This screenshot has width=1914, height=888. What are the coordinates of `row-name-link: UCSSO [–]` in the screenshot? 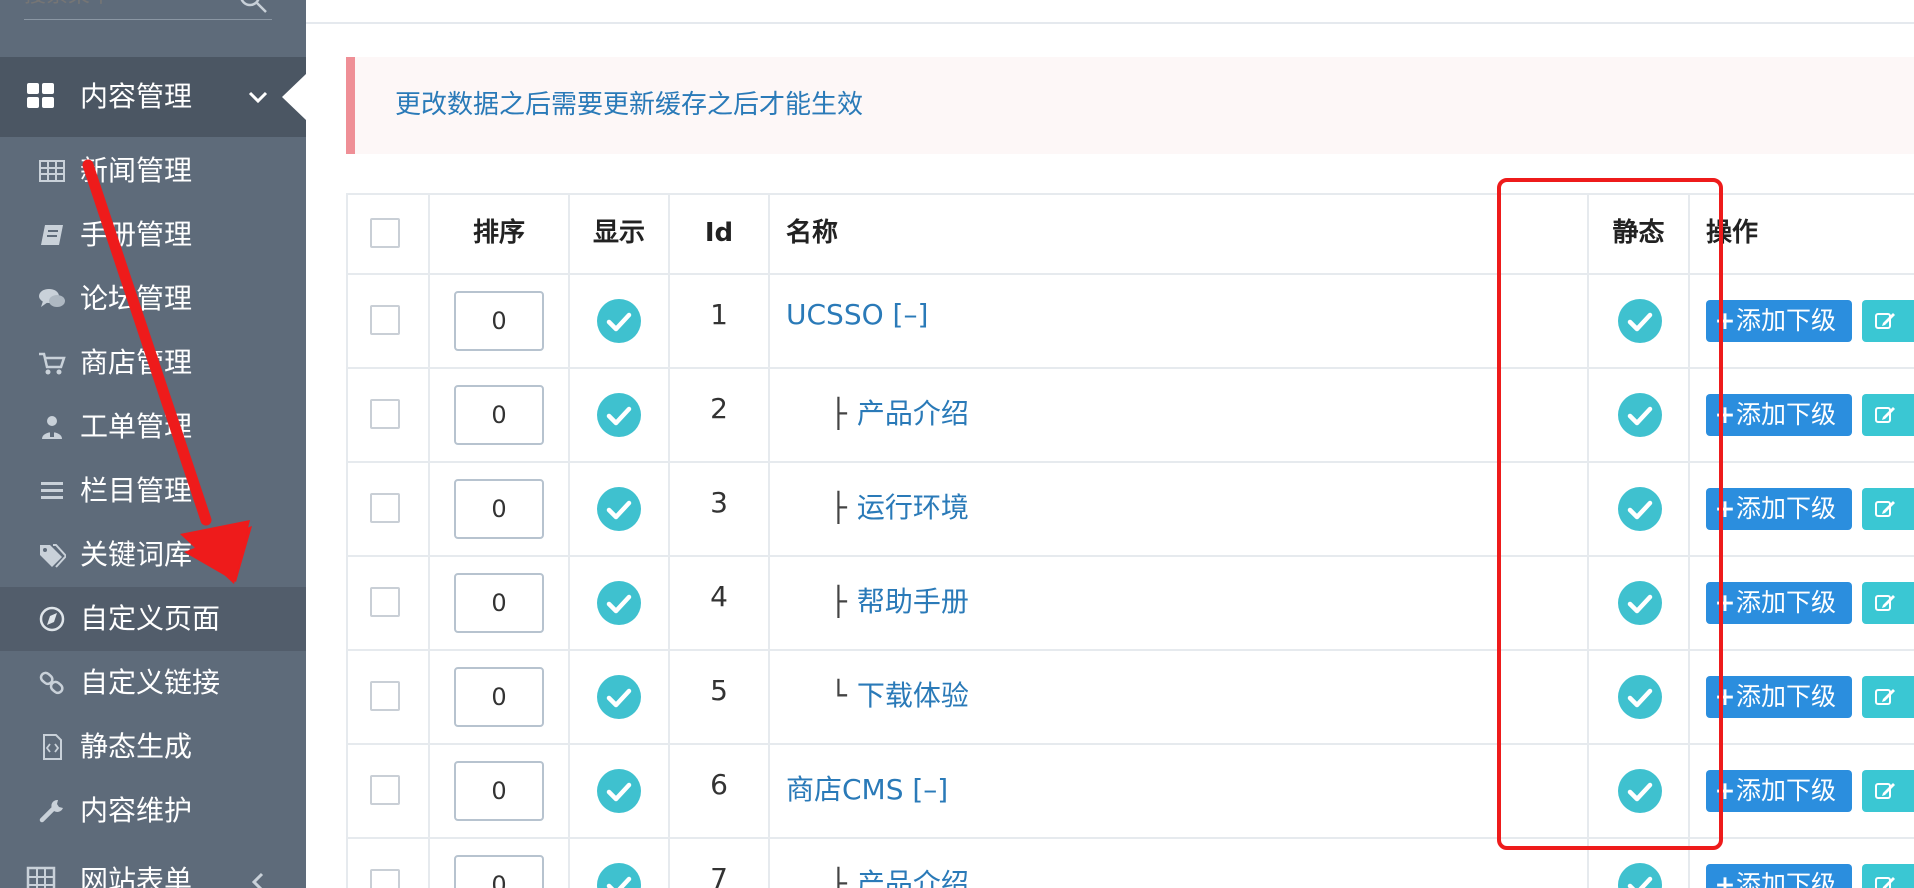 It's located at (857, 314).